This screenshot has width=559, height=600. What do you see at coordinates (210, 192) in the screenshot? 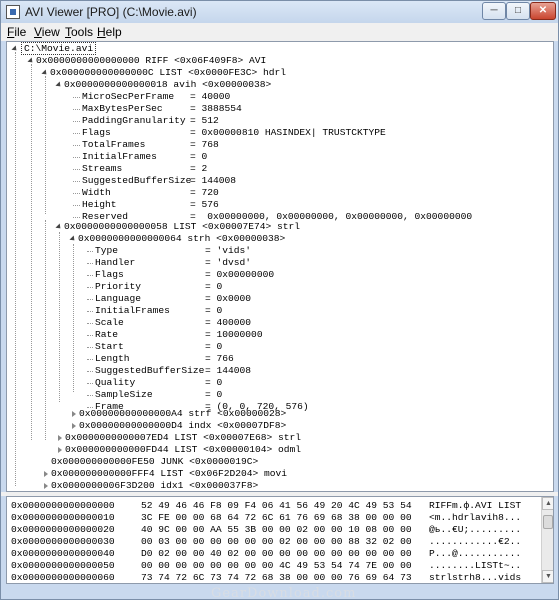
I see `field-value: 720` at bounding box center [210, 192].